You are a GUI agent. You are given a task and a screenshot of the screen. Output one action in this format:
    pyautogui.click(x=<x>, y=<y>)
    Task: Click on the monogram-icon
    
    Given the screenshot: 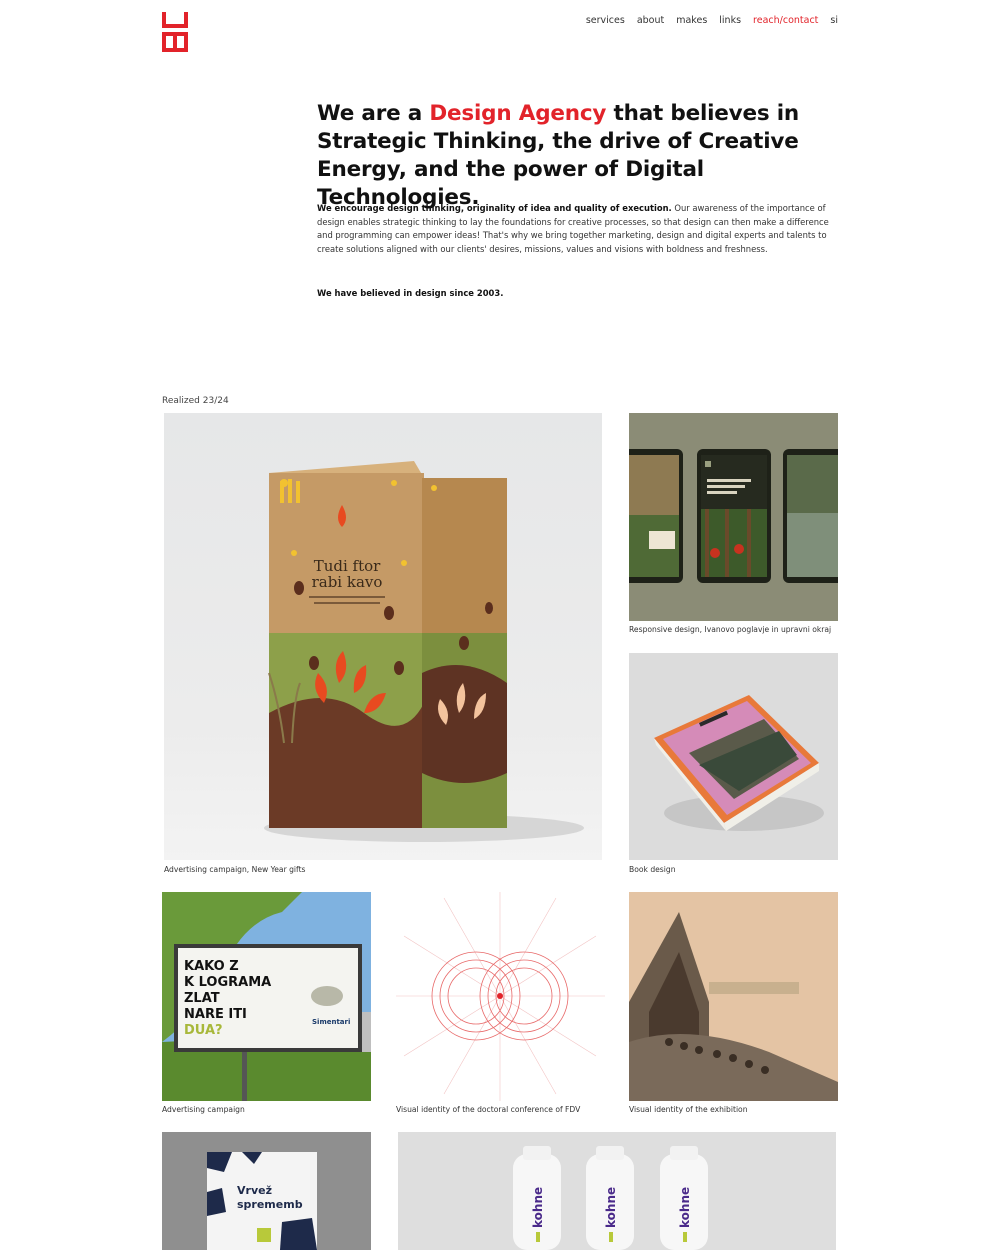 What is the action you would take?
    pyautogui.click(x=175, y=32)
    